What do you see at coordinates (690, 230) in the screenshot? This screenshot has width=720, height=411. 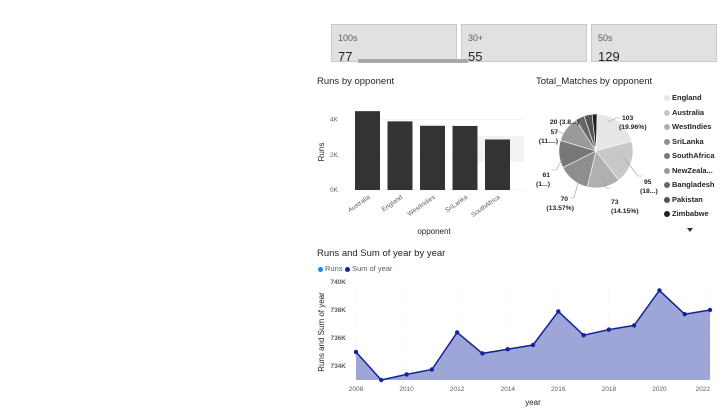 I see `legend-scroll-down-icon` at bounding box center [690, 230].